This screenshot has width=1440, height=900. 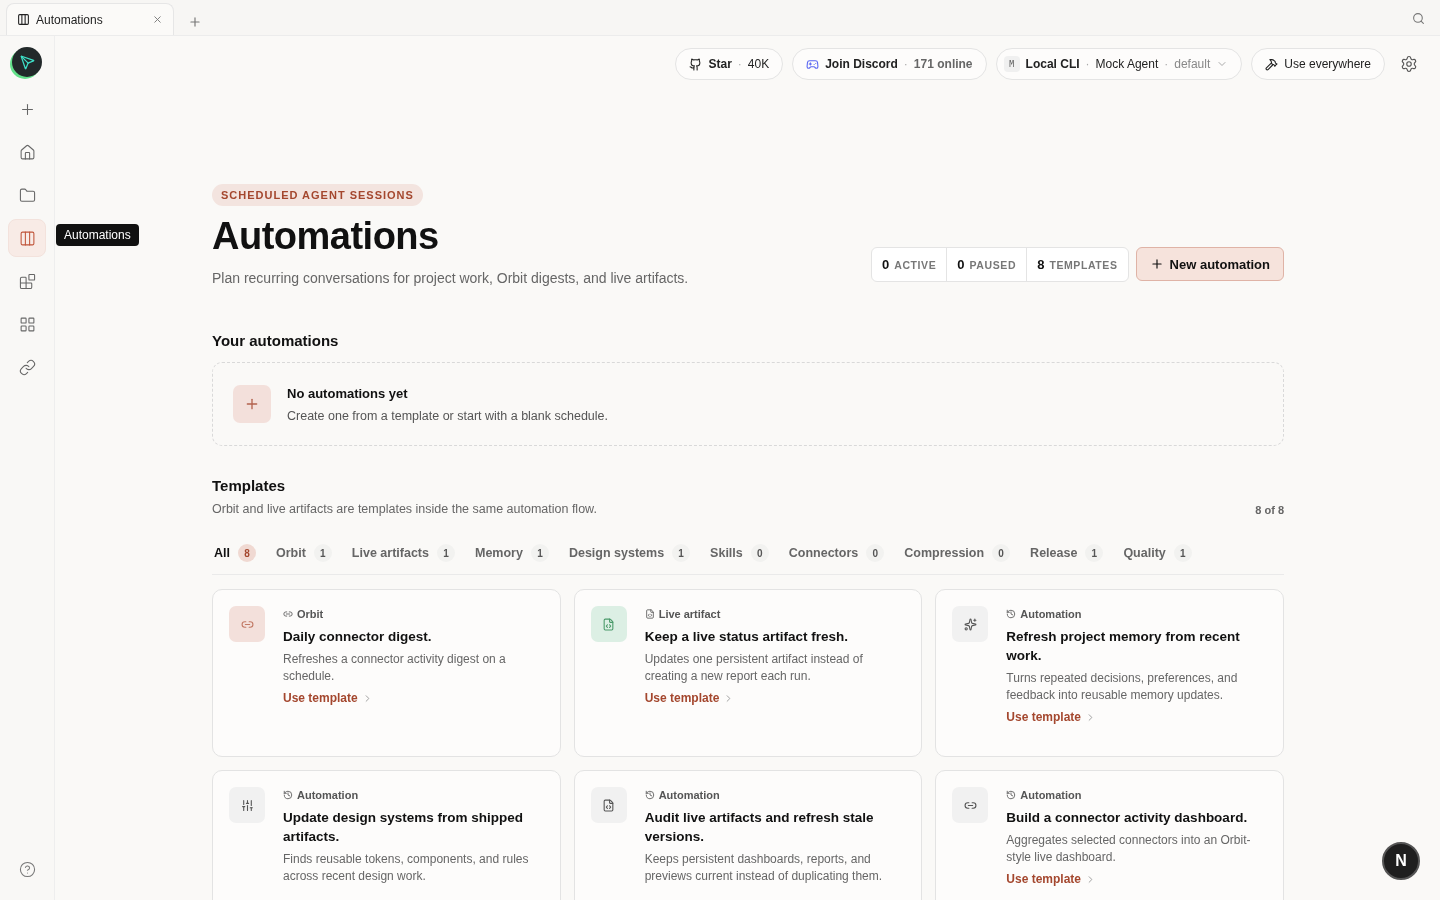 I want to click on filter-tab: All 8, so click(x=235, y=553).